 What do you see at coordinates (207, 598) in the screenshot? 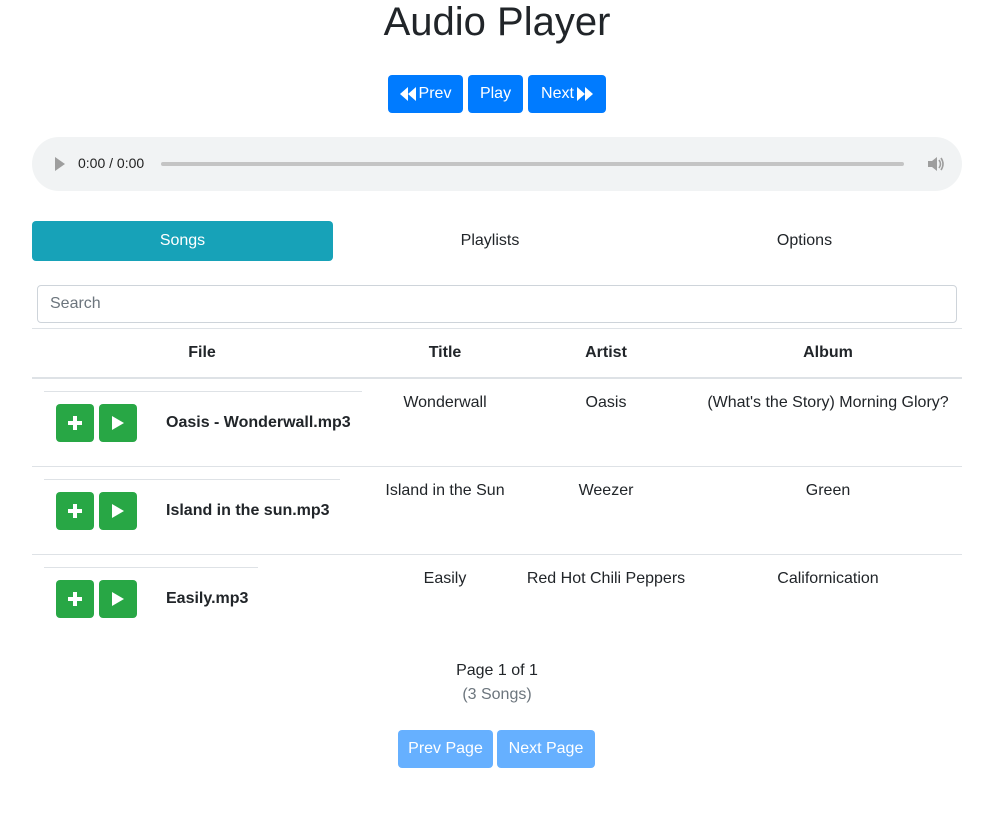
I see `file-name: Easily.mp3` at bounding box center [207, 598].